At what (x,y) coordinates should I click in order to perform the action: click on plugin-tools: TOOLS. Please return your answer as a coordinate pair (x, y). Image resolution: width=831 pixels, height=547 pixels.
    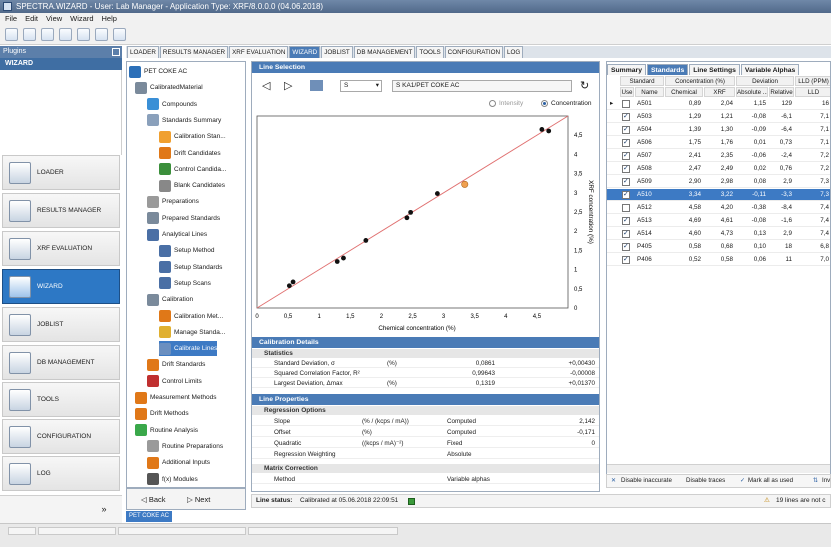
    Looking at the image, I should click on (61, 399).